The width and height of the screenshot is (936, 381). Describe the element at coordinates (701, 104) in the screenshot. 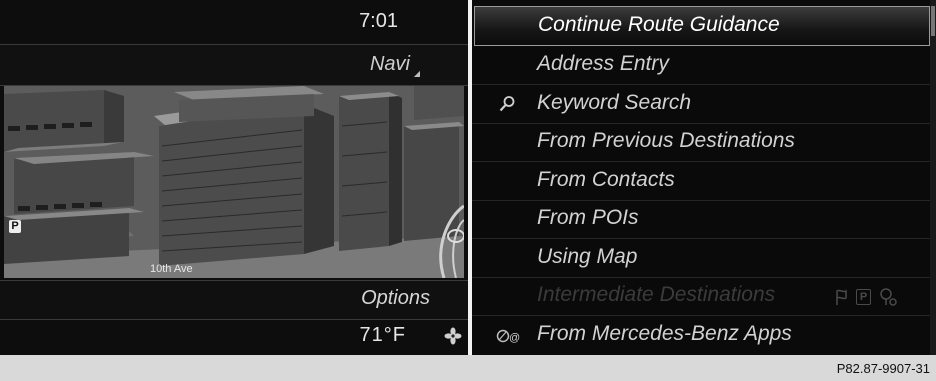

I see `menu-item-keyword-search: Keyword Search` at that location.